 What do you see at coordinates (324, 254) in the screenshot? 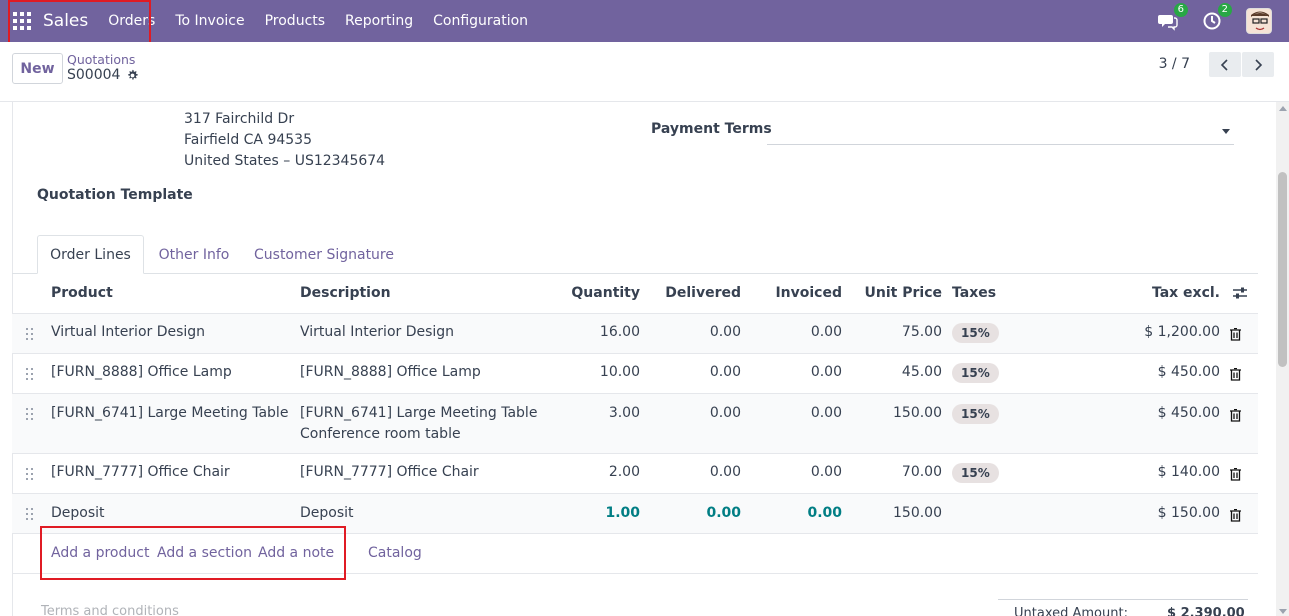
I see `tab-customer-signature: Customer Signature` at bounding box center [324, 254].